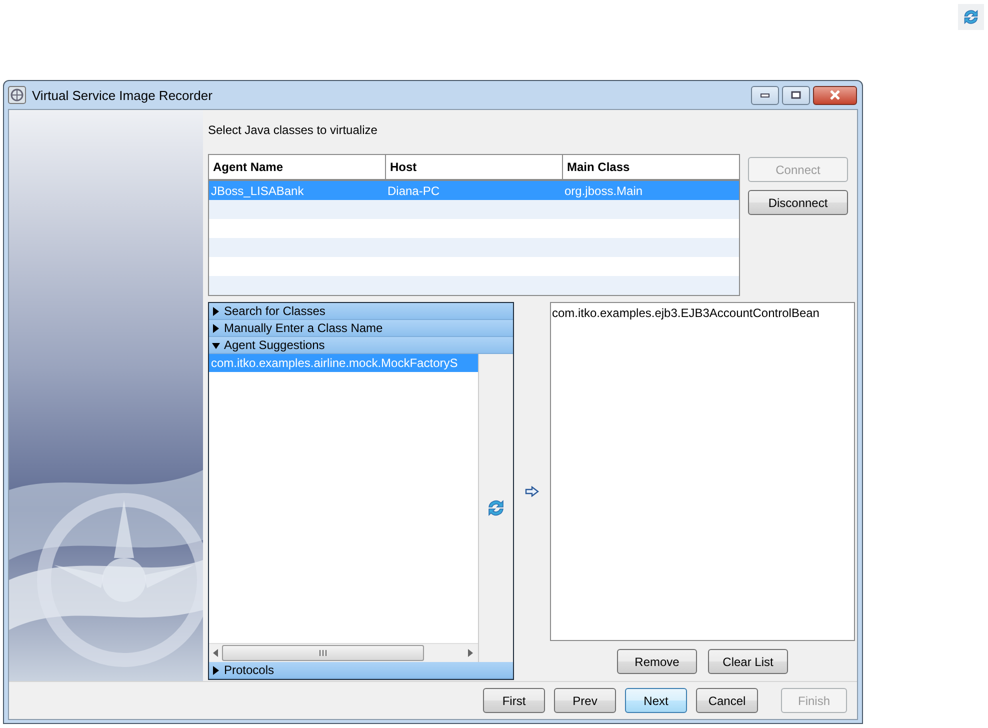 This screenshot has width=988, height=728. What do you see at coordinates (361, 311) in the screenshot?
I see `section-header: Search for Classes` at bounding box center [361, 311].